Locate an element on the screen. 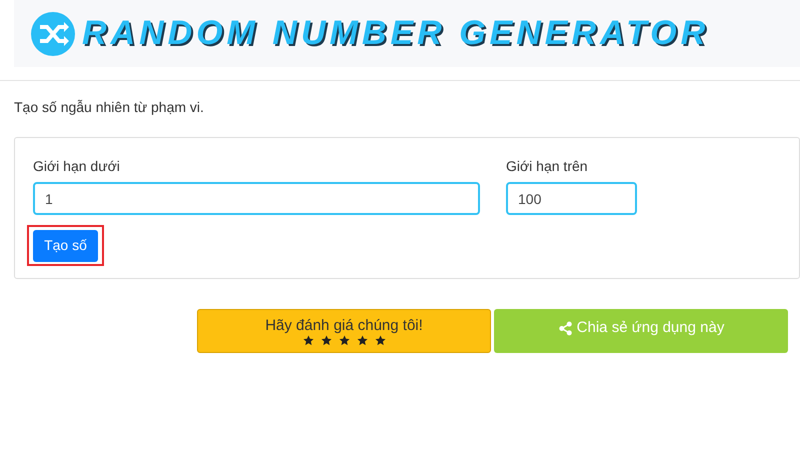 Image resolution: width=800 pixels, height=455 pixels. field-label: Giới hạn trên is located at coordinates (547, 165).